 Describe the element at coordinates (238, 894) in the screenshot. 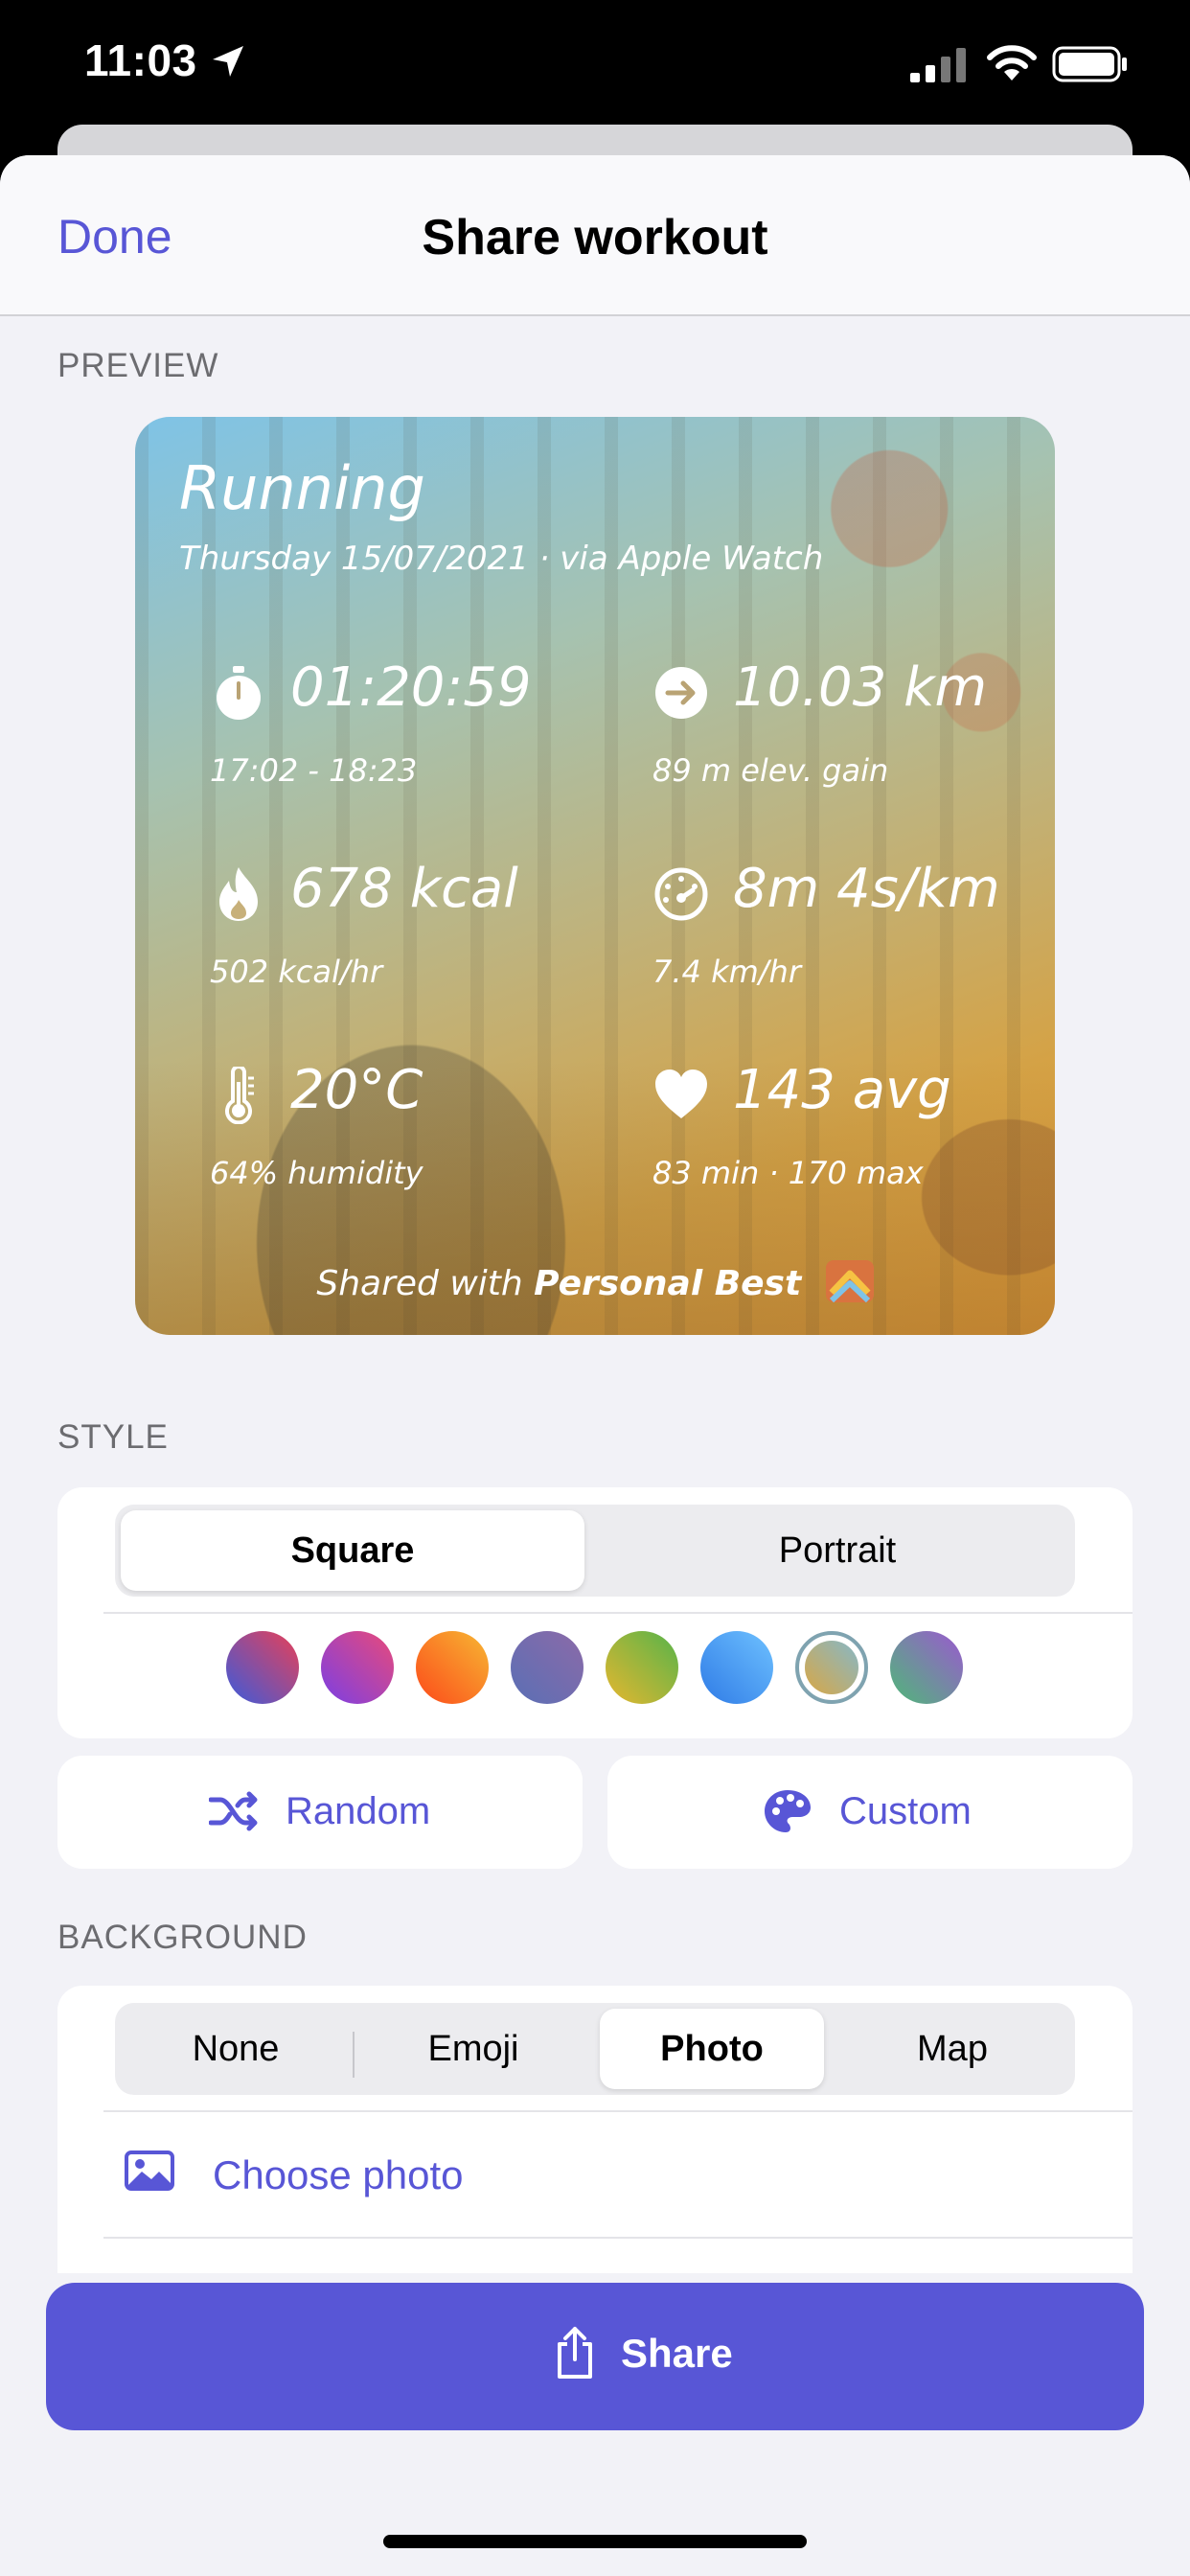

I see `flame-icon` at that location.